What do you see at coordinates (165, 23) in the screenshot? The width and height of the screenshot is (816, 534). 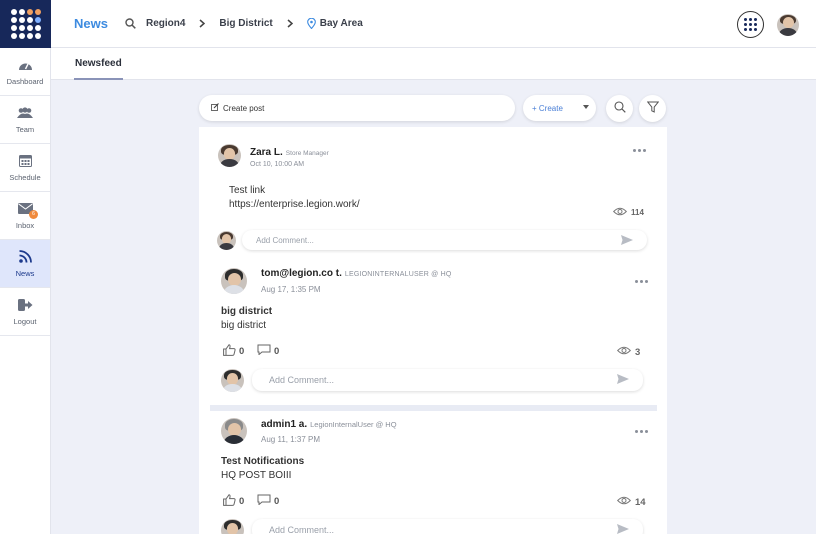 I see `breadcrumb-region: Region4` at bounding box center [165, 23].